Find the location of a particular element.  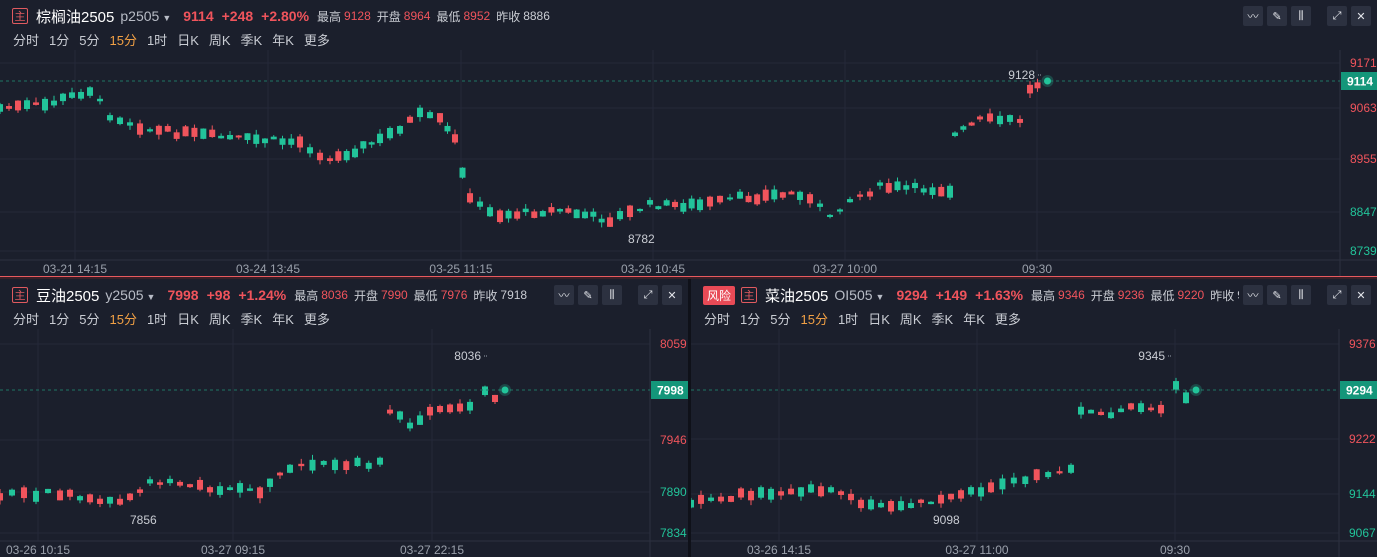

low-marker-label: 7856 is located at coordinates (143, 520).